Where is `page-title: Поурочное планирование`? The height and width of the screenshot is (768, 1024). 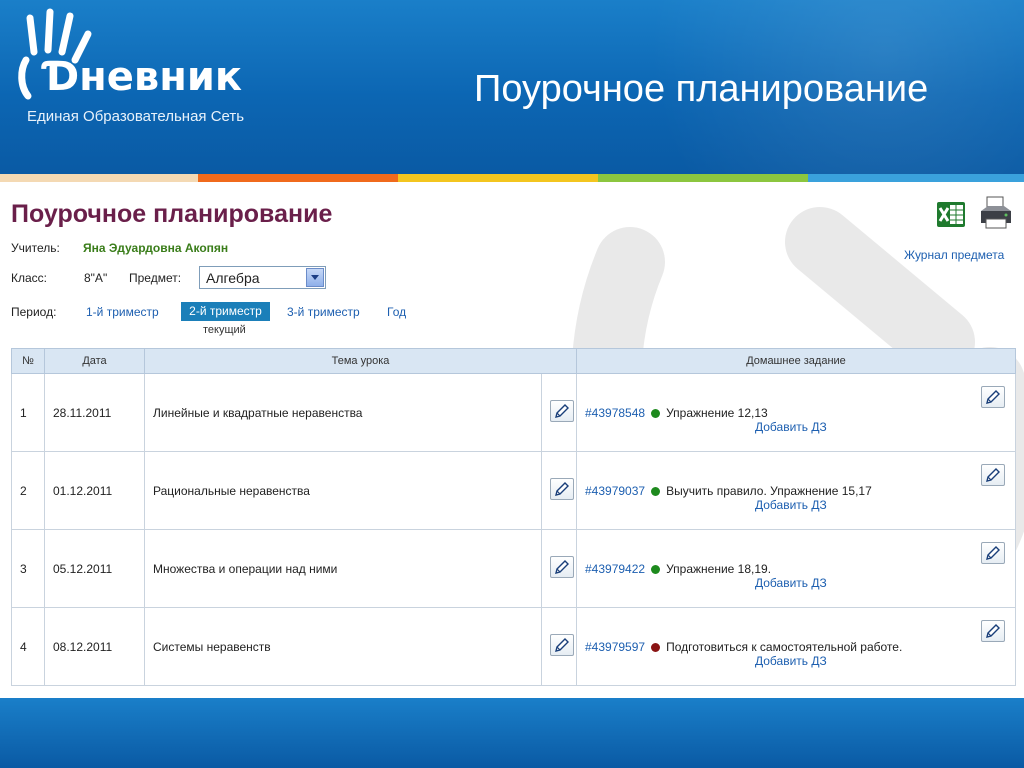
page-title: Поурочное планирование is located at coordinates (172, 214).